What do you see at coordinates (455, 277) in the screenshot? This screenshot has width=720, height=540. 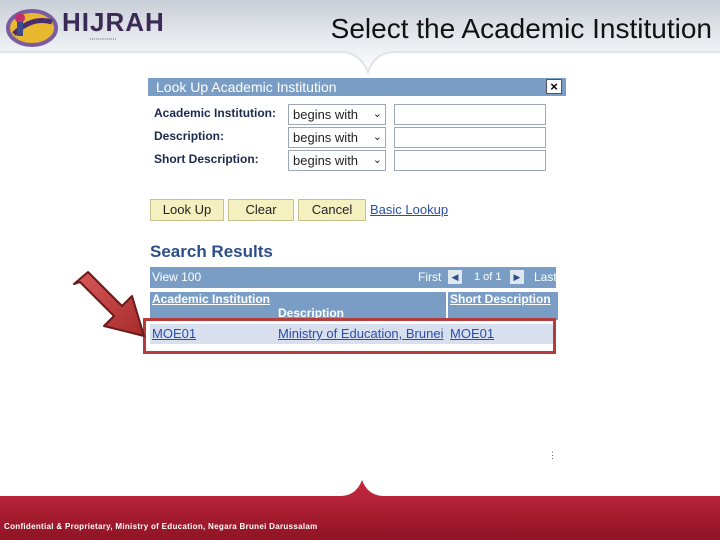 I see `previous-page-icon: ◀` at bounding box center [455, 277].